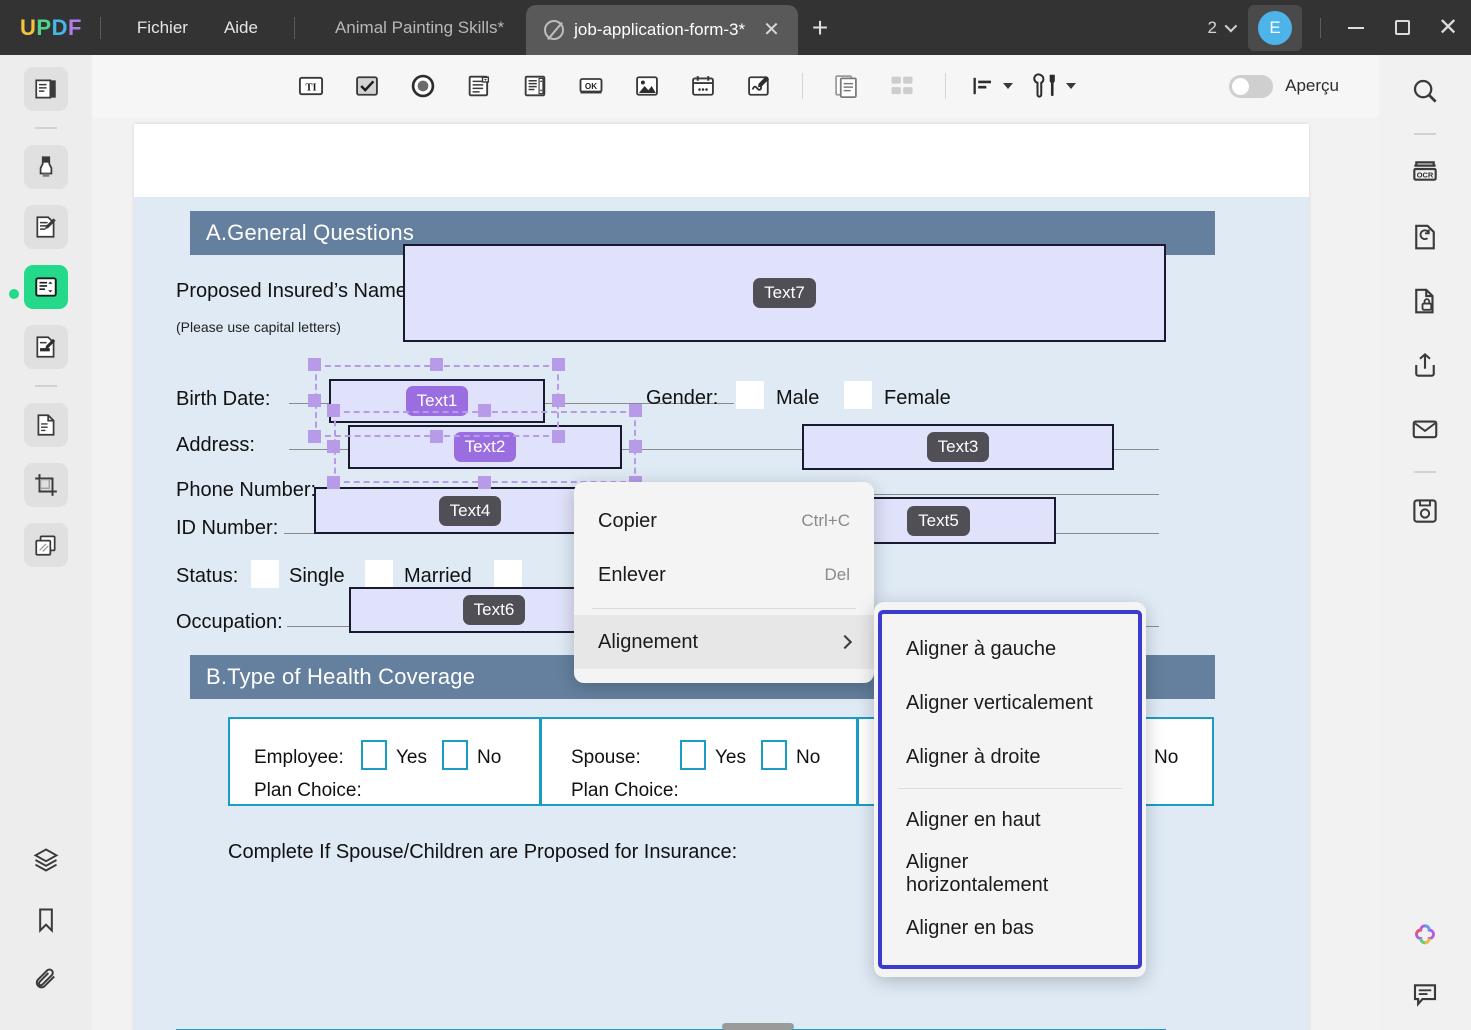  Describe the element at coordinates (558, 436) in the screenshot. I see `resize-handle-se` at that location.